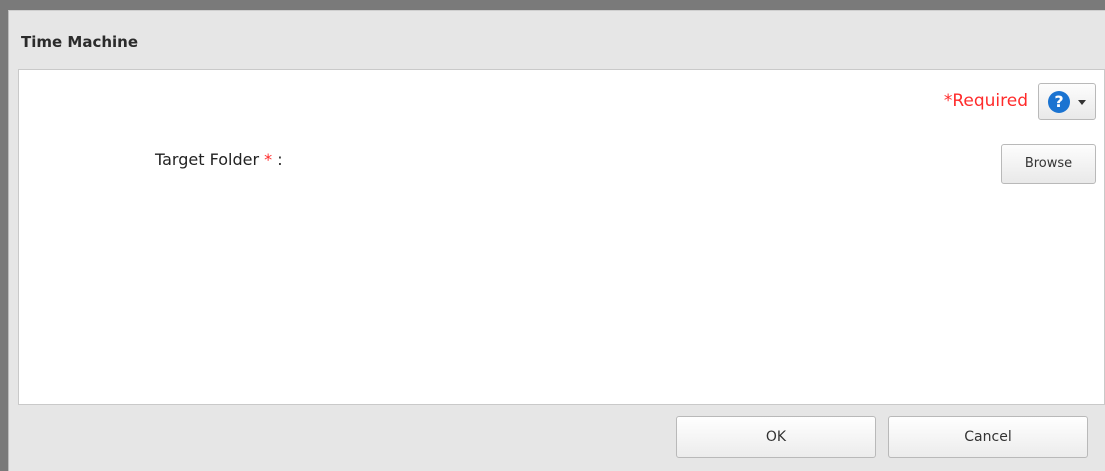 This screenshot has height=471, width=1105. I want to click on ok-button: OK, so click(776, 437).